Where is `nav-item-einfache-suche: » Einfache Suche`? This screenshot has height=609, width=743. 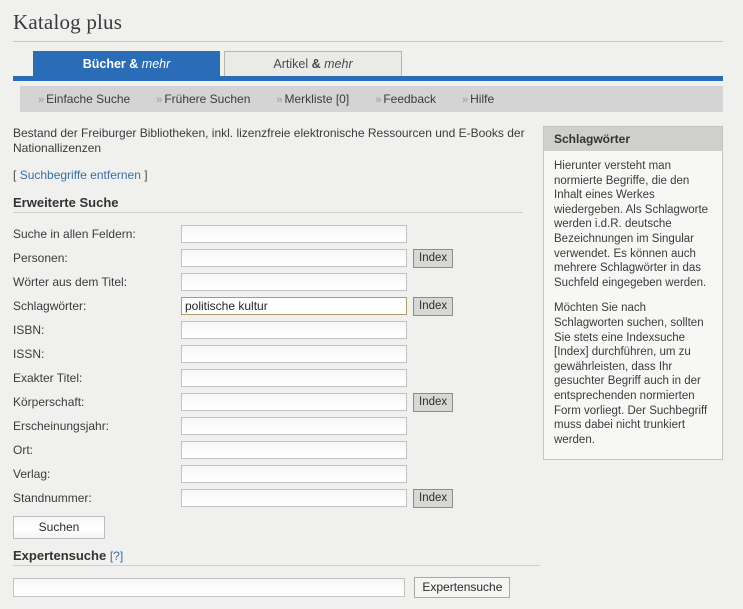 nav-item-einfache-suche: » Einfache Suche is located at coordinates (84, 99).